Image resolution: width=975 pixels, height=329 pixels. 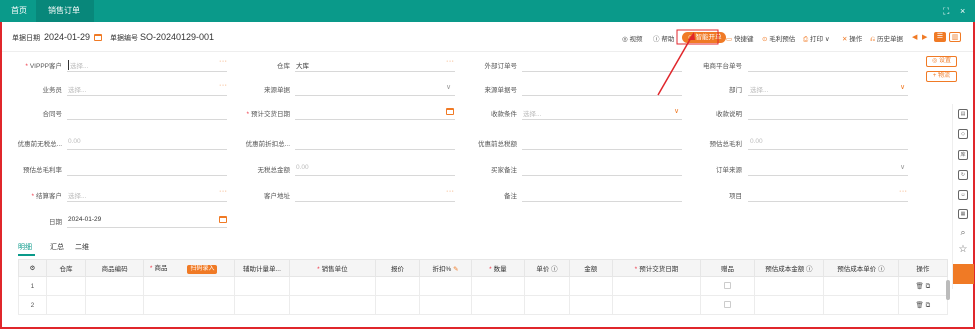 What do you see at coordinates (903, 191) in the screenshot?
I see `project-more-icon: ···` at bounding box center [903, 191].